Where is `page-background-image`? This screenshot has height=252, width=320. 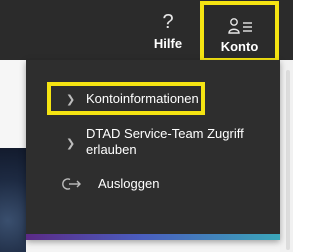 page-background-image is located at coordinates (13, 200).